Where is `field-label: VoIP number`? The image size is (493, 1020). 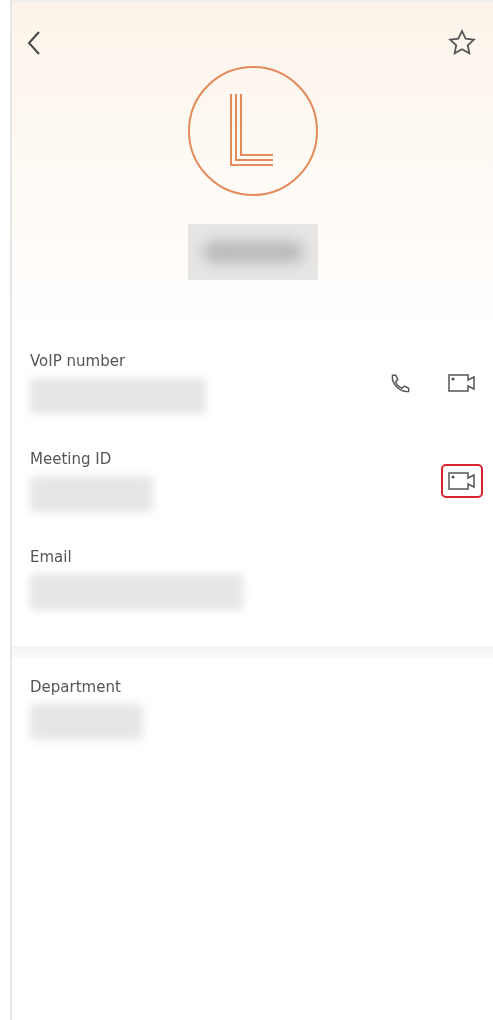
field-label: VoIP number is located at coordinates (78, 361).